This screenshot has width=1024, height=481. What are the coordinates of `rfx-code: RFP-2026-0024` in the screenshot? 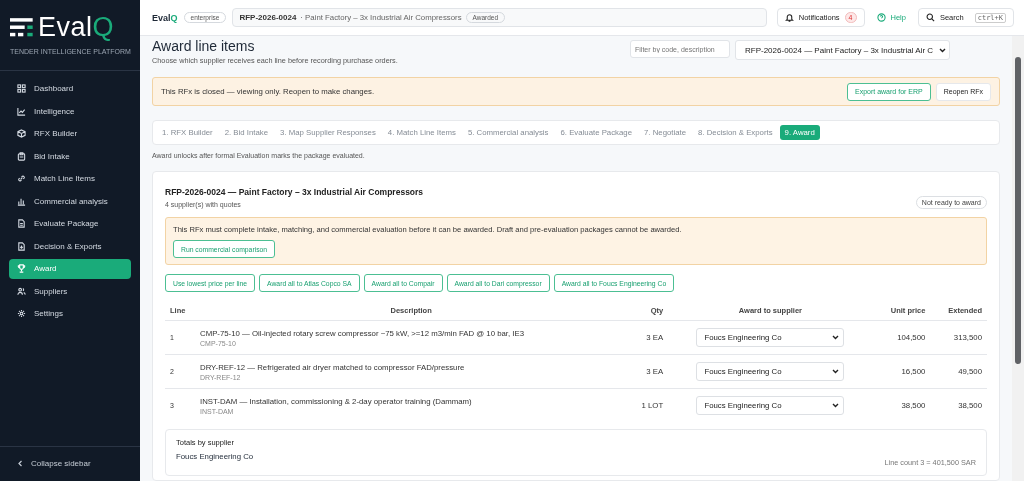 It's located at (268, 17).